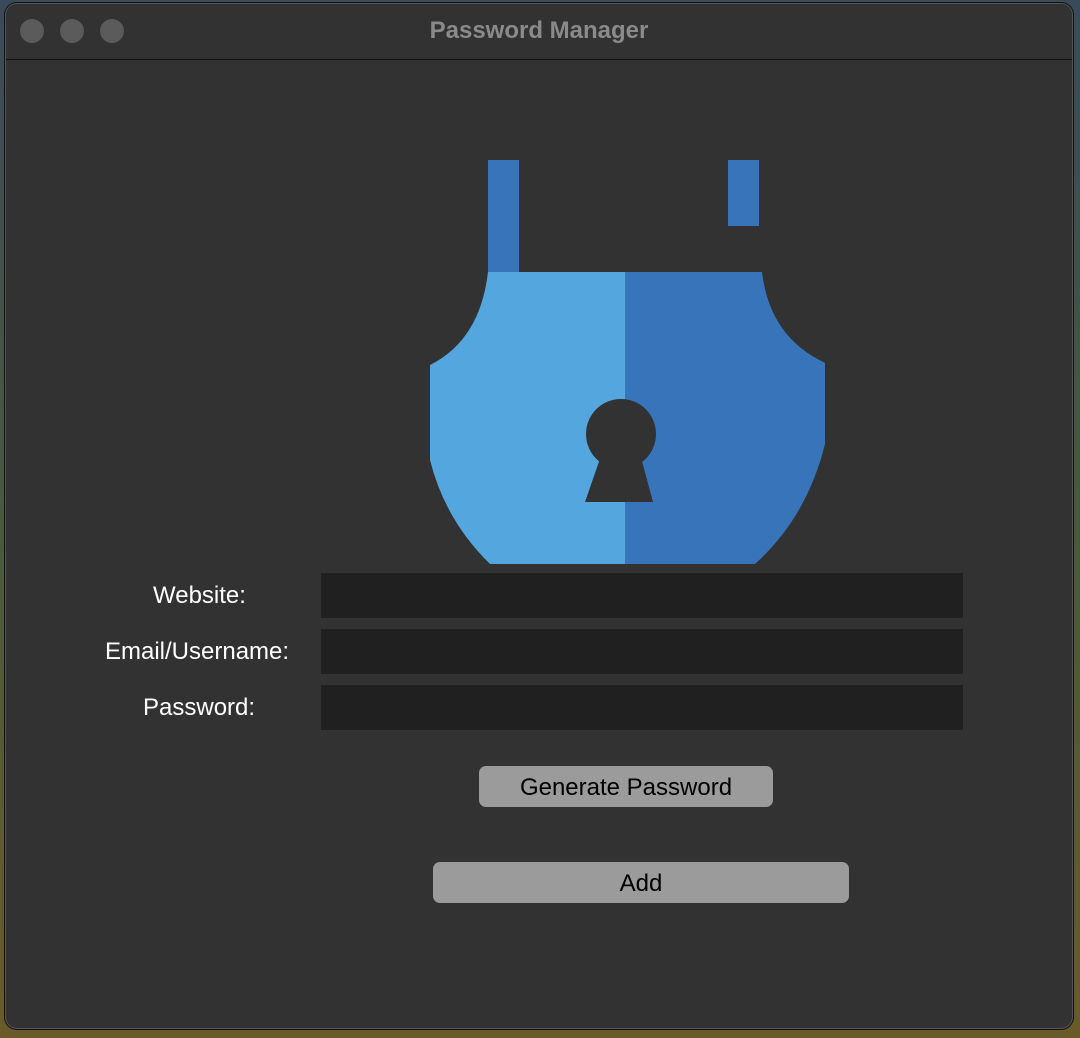  What do you see at coordinates (642, 595) in the screenshot?
I see `website-input` at bounding box center [642, 595].